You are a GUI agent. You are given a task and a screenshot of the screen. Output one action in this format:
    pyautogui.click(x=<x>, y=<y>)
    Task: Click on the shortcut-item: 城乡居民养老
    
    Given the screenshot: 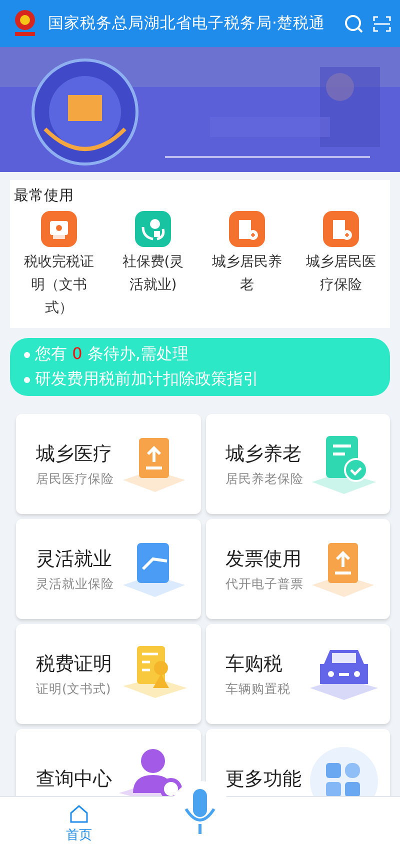 What is the action you would take?
    pyautogui.click(x=247, y=265)
    